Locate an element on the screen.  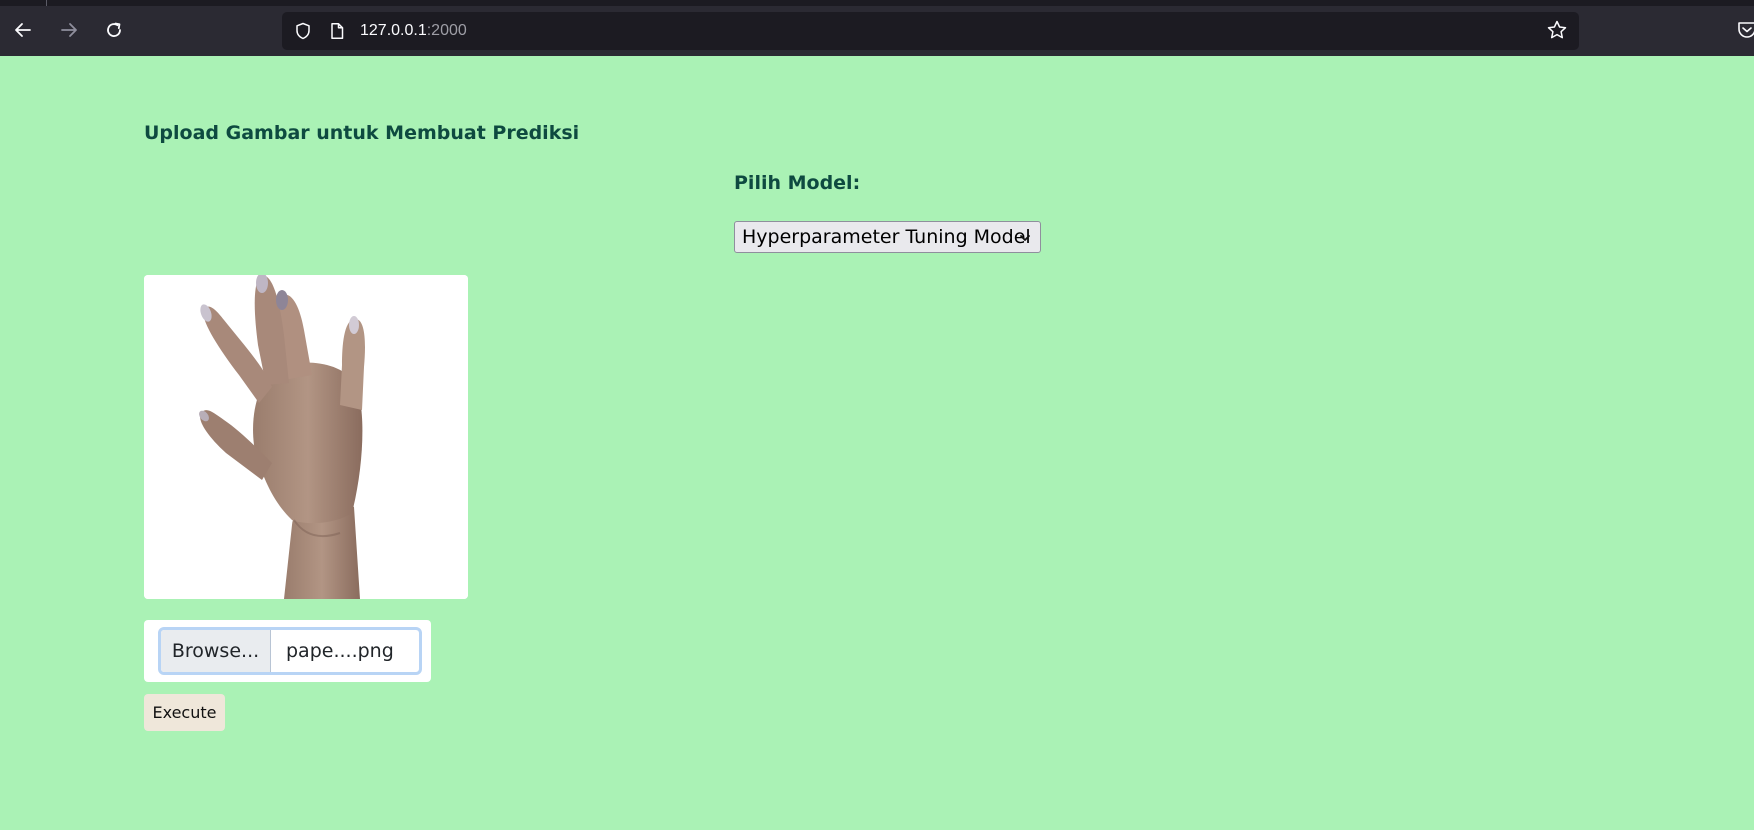
execute-button: Execute is located at coordinates (184, 712).